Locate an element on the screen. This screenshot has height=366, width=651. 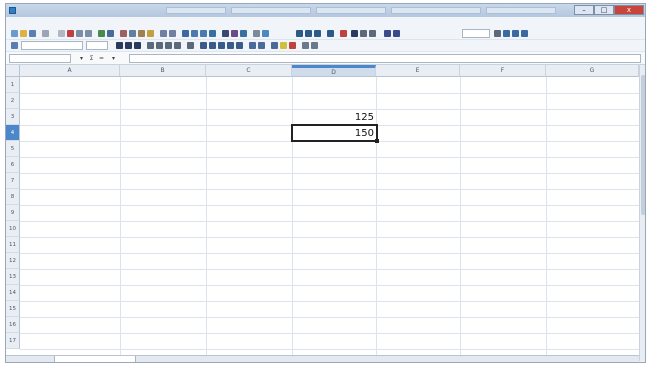
column-header-f: F is located at coordinates (503, 71).